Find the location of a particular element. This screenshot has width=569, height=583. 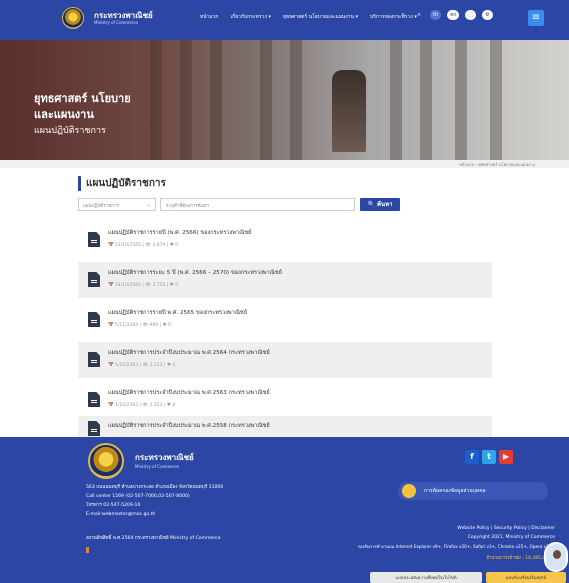

footer-brand-en: Ministry of Commerce is located at coordinates (157, 466).